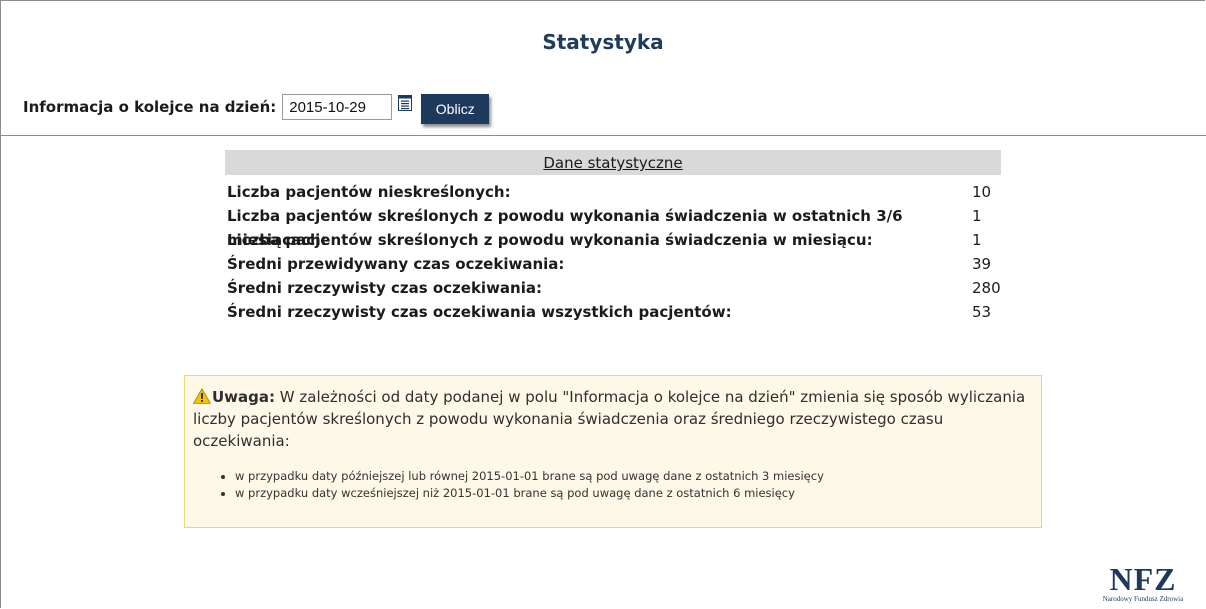 This screenshot has width=1206, height=609. What do you see at coordinates (613, 264) in the screenshot?
I see `stats-row: Średni przewidywany czas oczekiwania: 39` at bounding box center [613, 264].